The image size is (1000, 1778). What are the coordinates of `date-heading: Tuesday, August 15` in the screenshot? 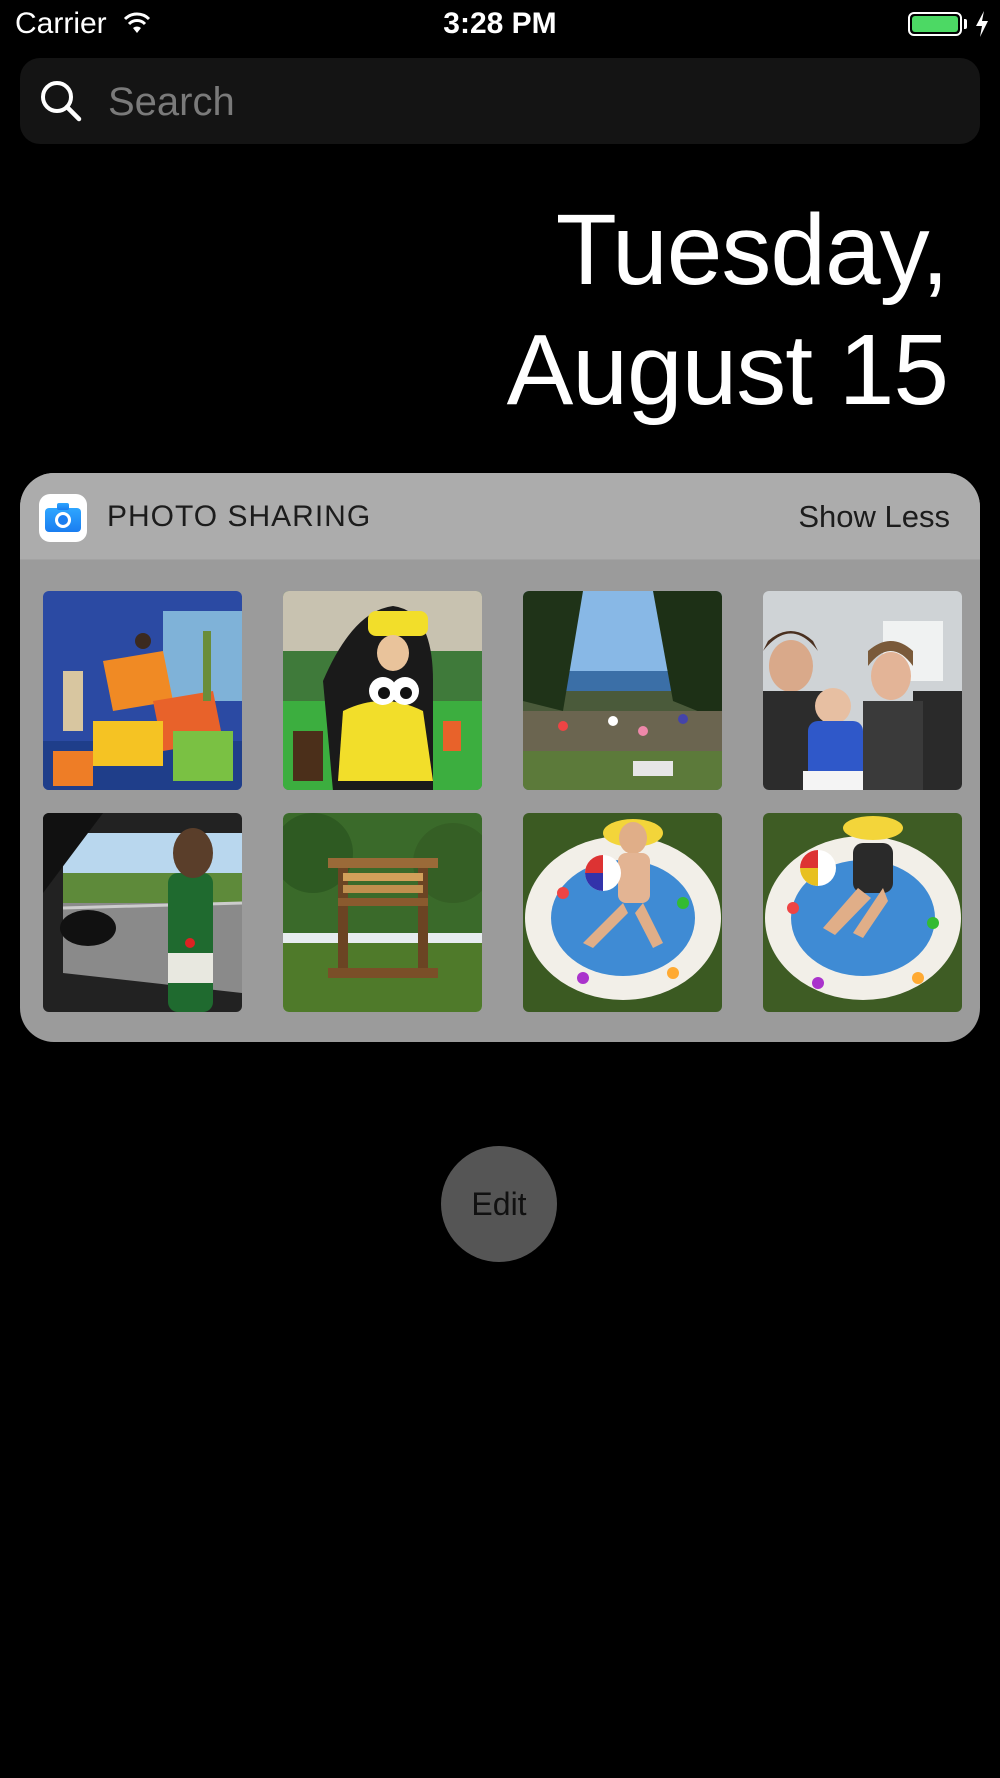 It's located at (727, 310).